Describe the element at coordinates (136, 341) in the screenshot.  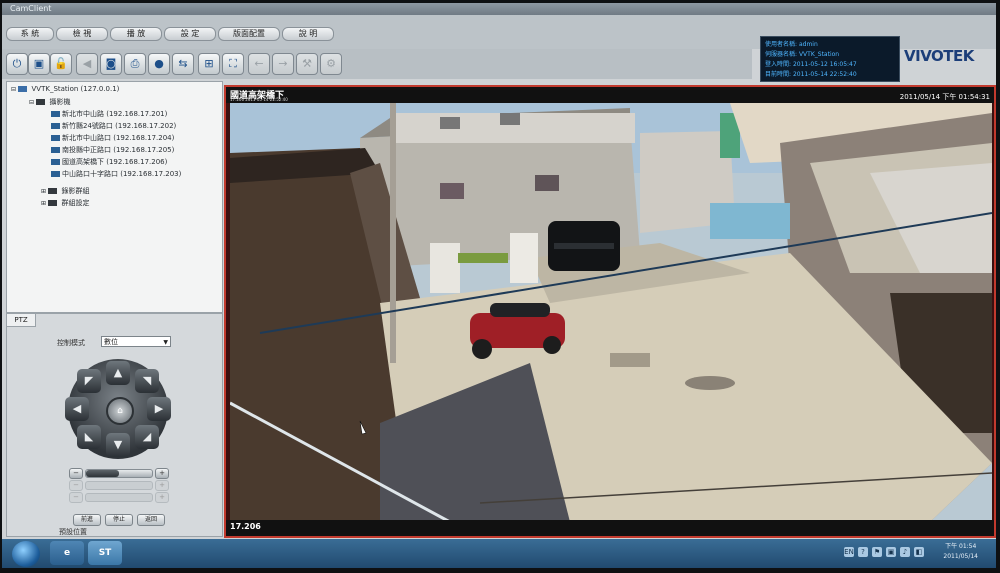
I see `control-mode-select: 數位 ▼` at that location.